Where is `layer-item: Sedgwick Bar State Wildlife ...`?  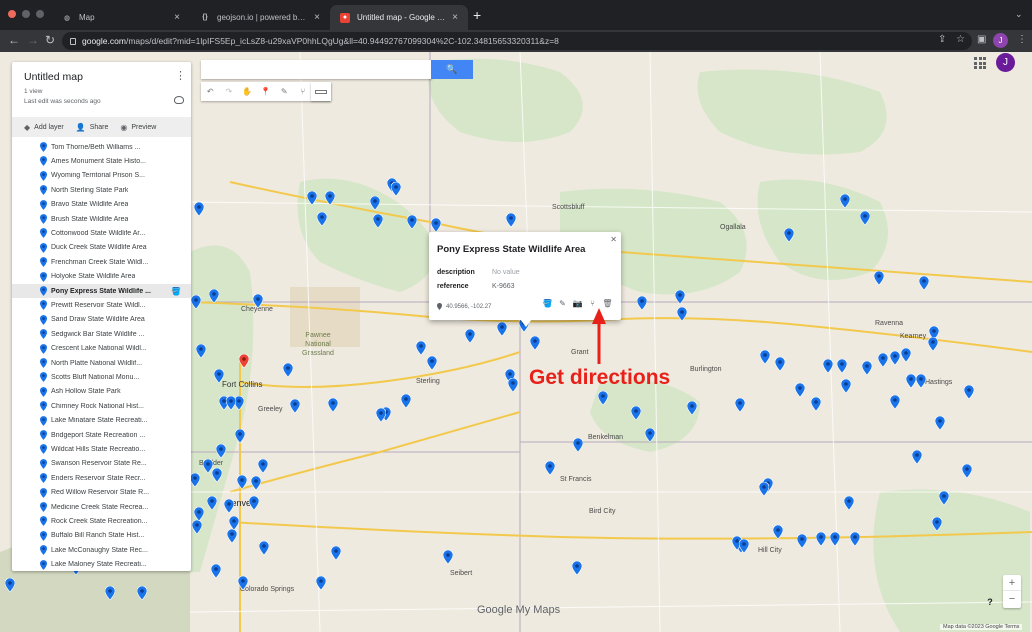
layer-item: Sedgwick Bar State Wildlife ... is located at coordinates (101, 334).